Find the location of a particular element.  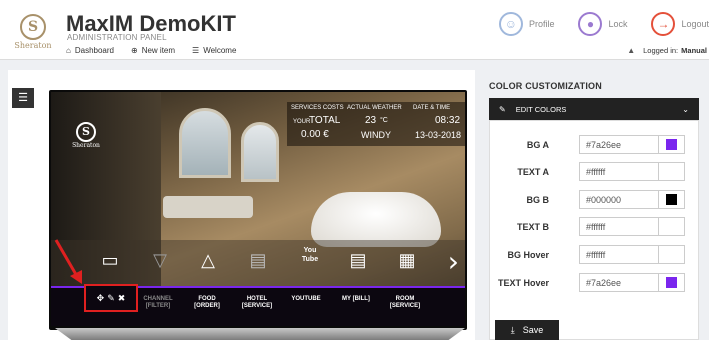

tv-stand is located at coordinates (260, 334).